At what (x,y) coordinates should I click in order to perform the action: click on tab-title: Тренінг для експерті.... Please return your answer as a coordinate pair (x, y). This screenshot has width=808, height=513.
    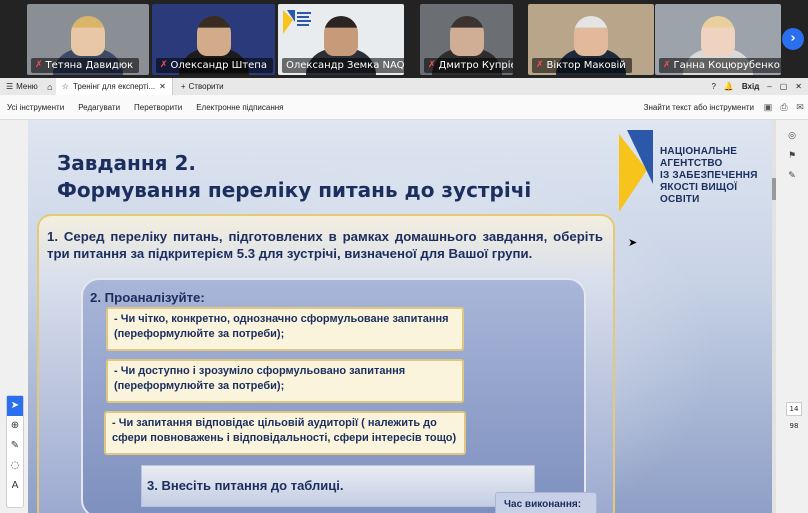
    Looking at the image, I should click on (114, 86).